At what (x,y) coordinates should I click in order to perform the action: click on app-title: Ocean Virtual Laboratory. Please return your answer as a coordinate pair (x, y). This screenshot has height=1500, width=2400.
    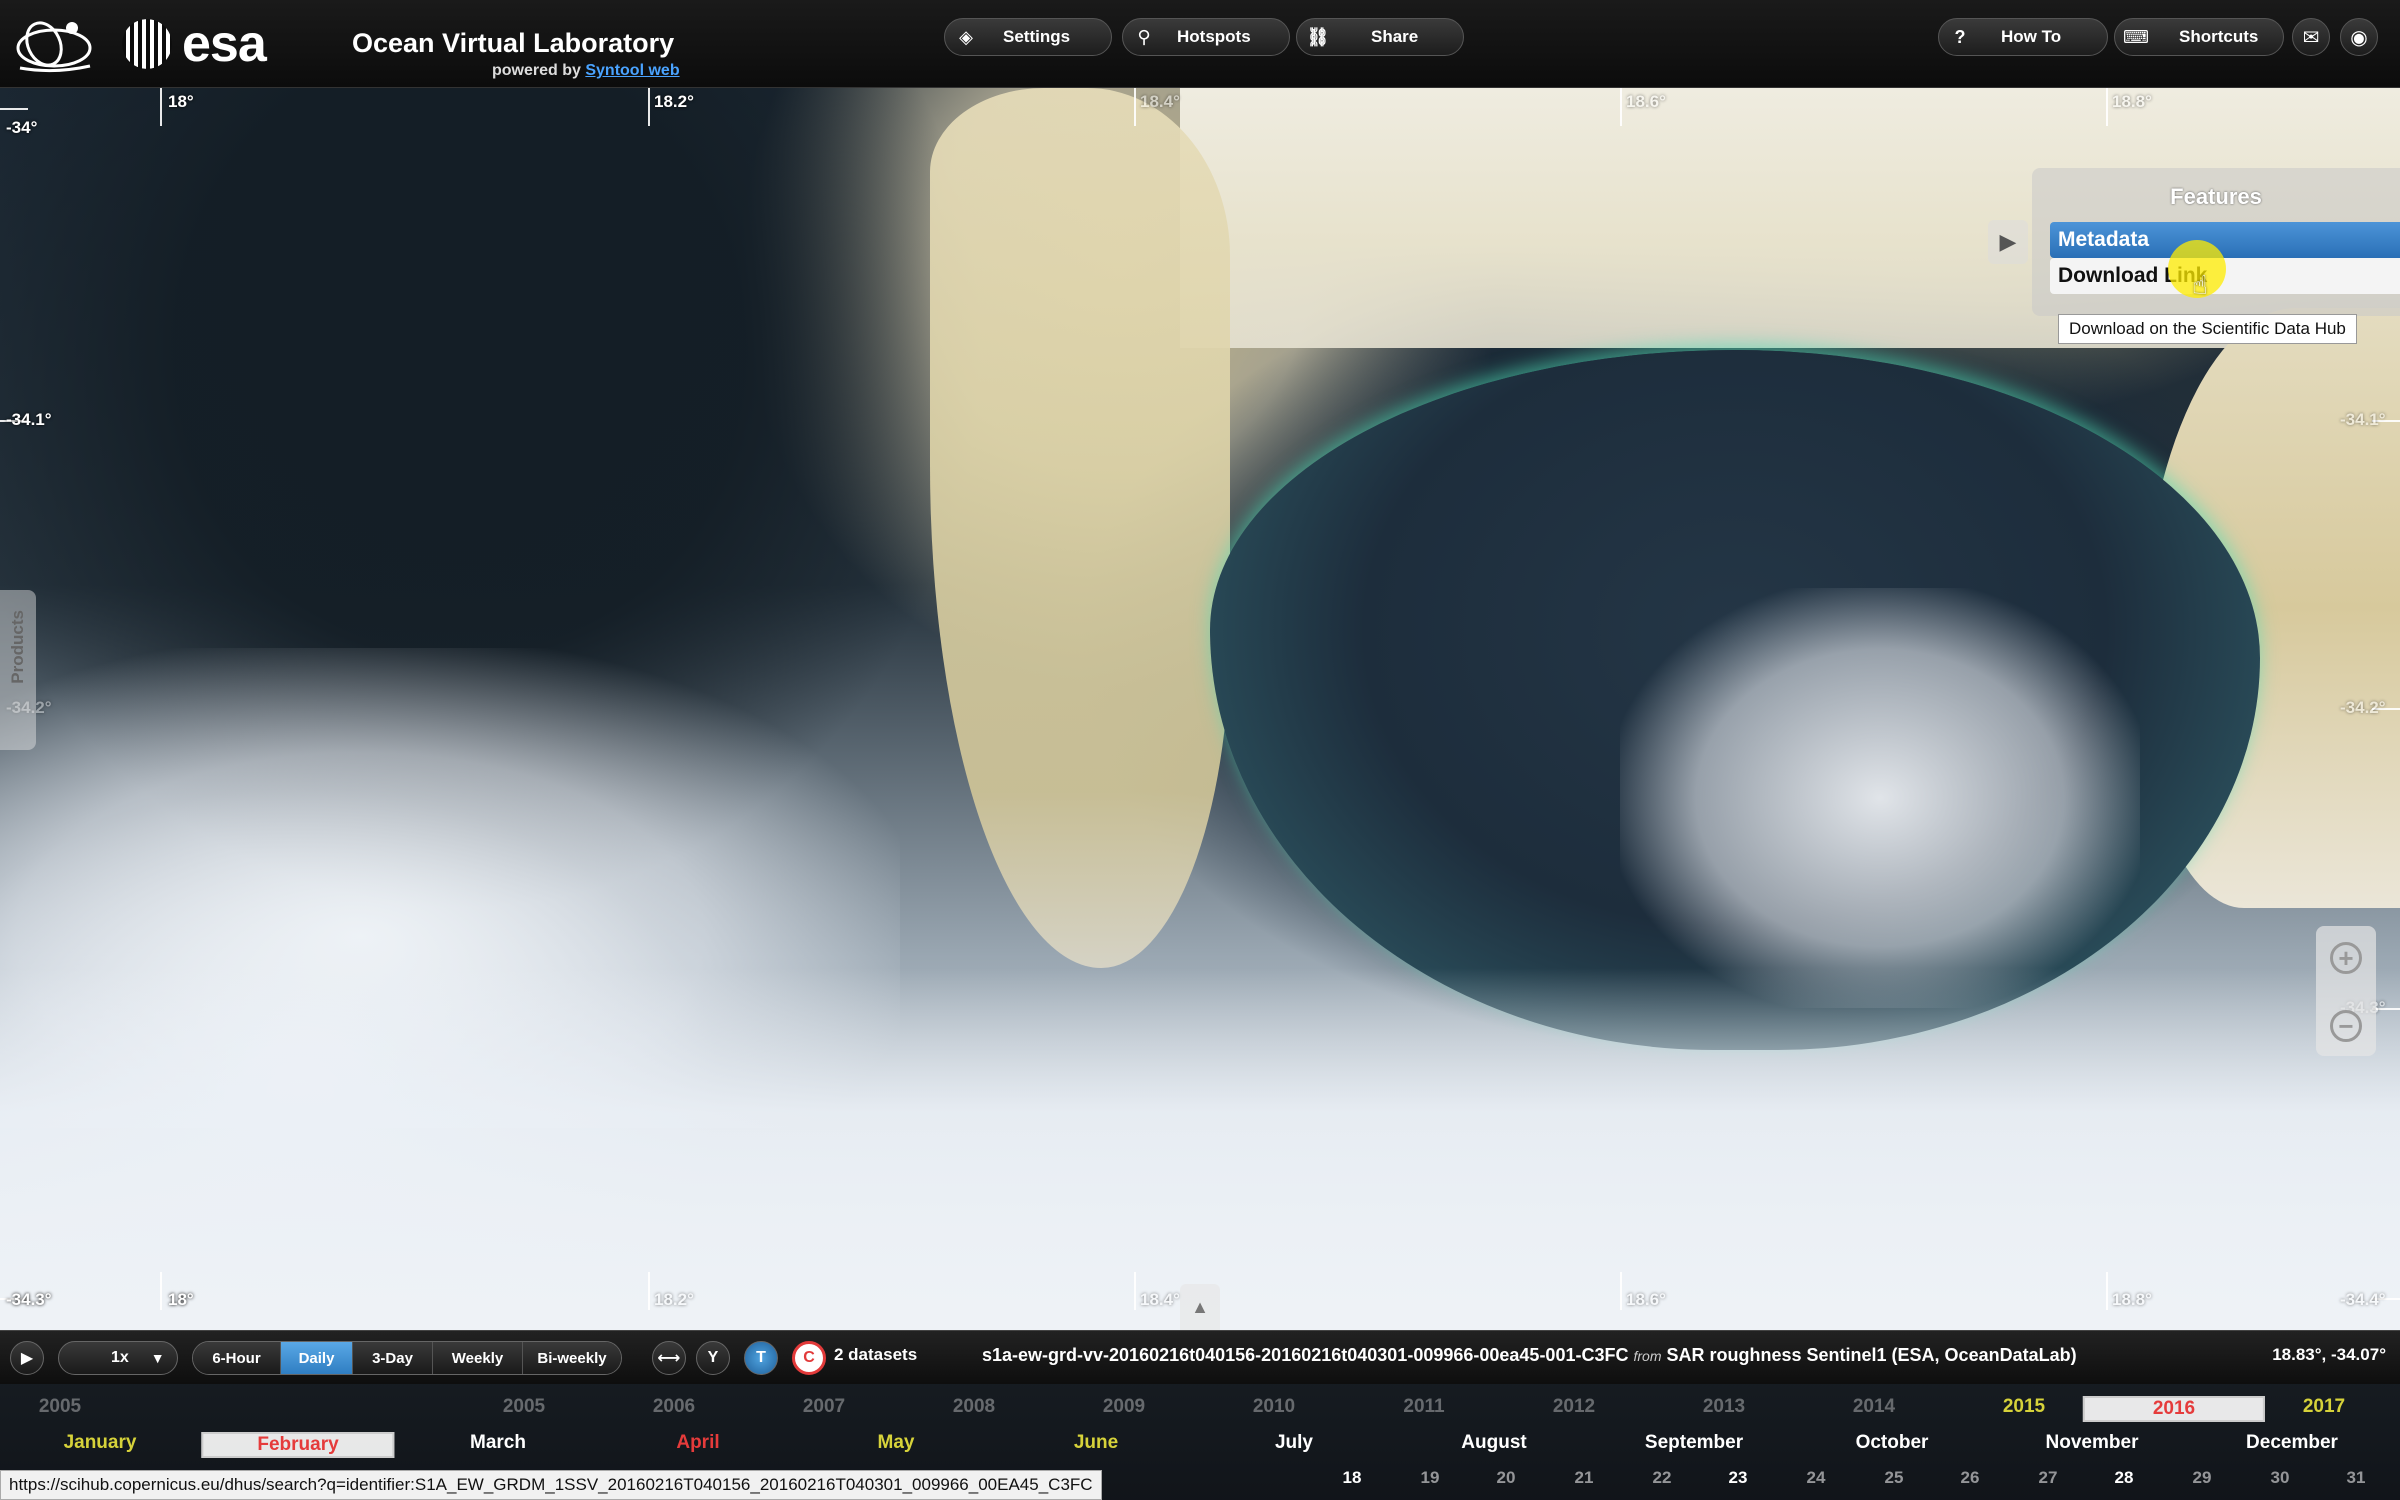
    Looking at the image, I should click on (513, 43).